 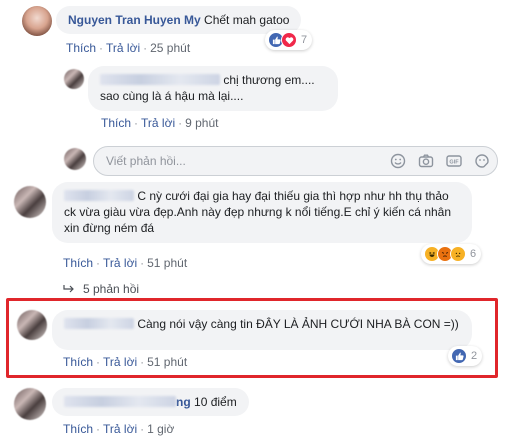 I want to click on comment-text: Chết mah gatoo, so click(x=247, y=20).